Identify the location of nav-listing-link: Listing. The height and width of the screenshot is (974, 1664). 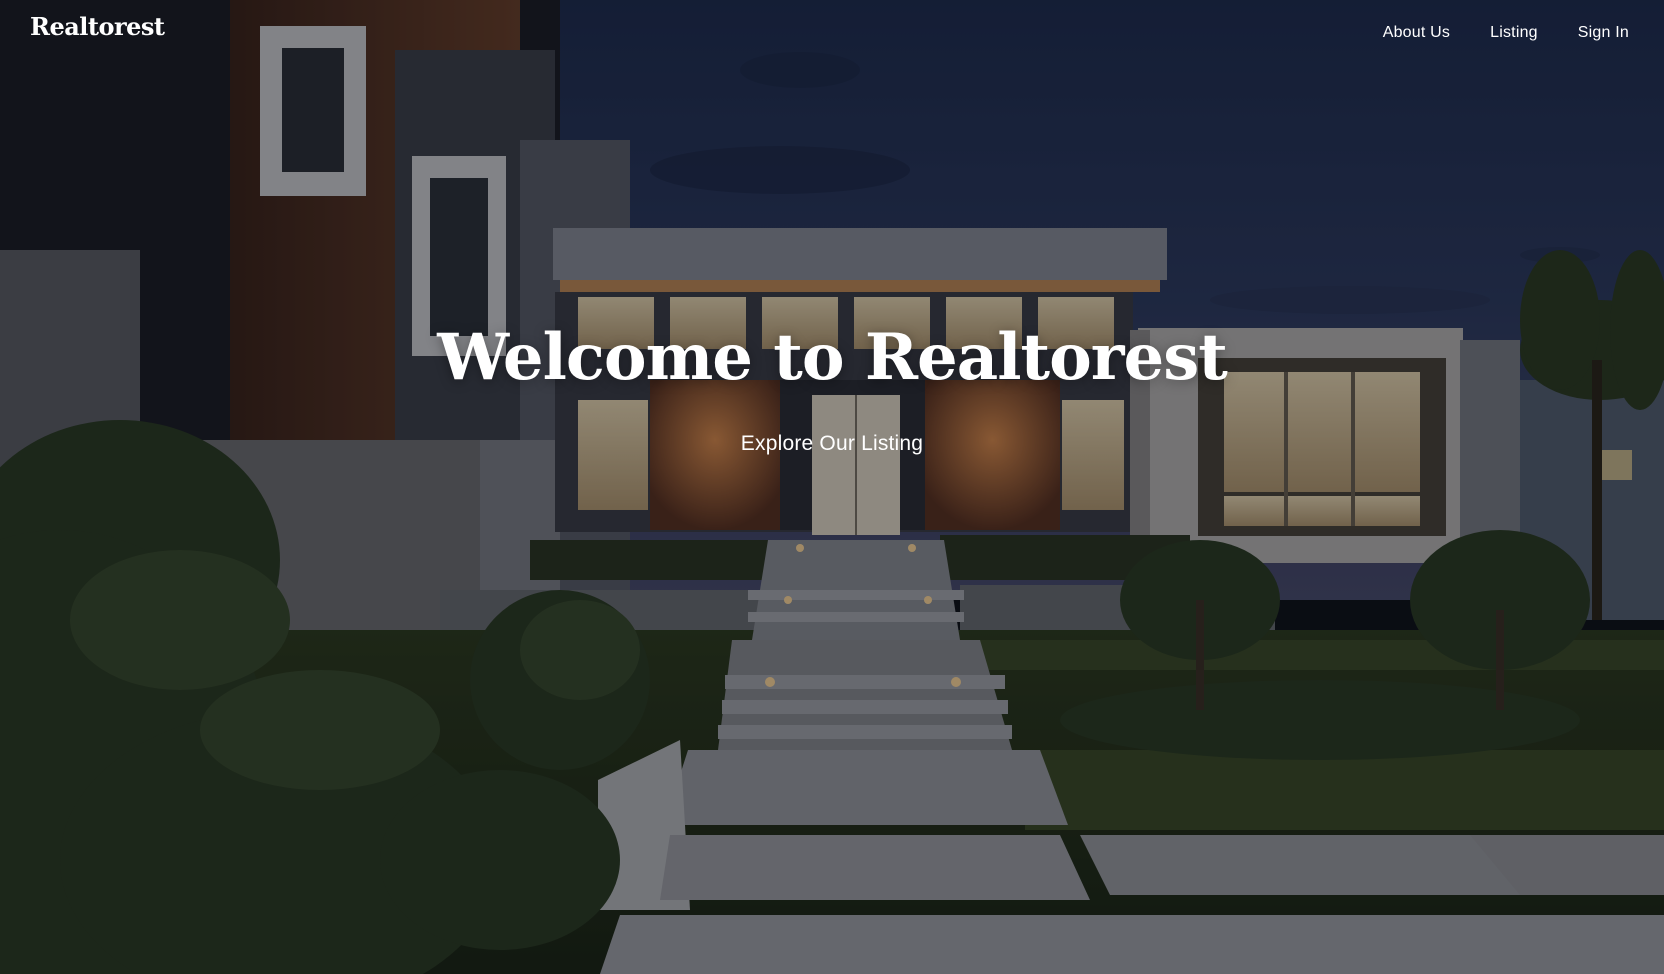
(1514, 33).